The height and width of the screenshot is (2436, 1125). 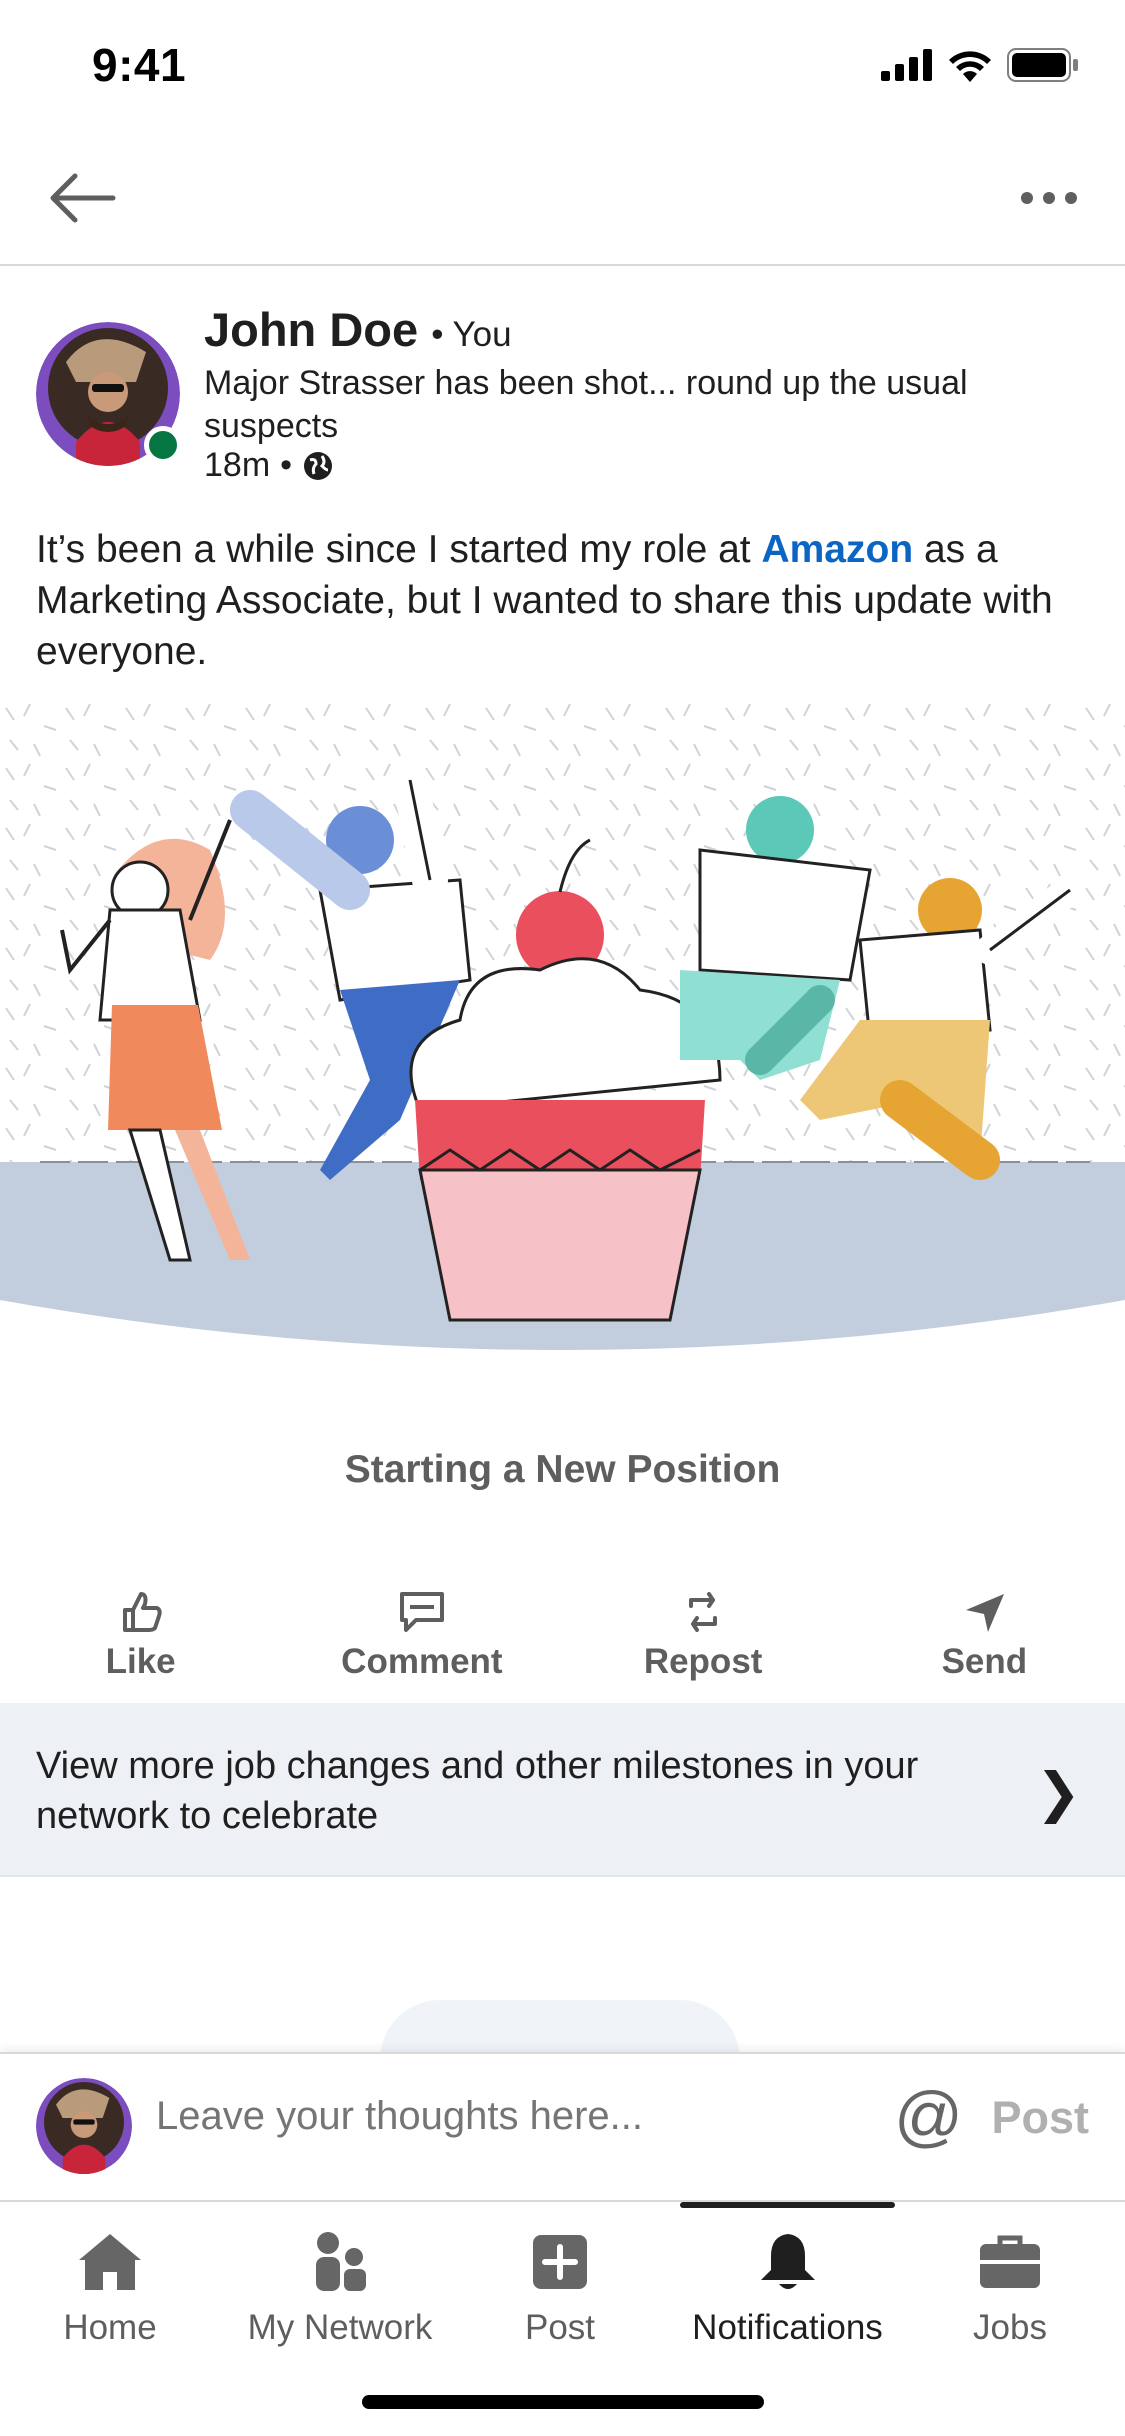 I want to click on avatar-image, so click(x=84, y=2126).